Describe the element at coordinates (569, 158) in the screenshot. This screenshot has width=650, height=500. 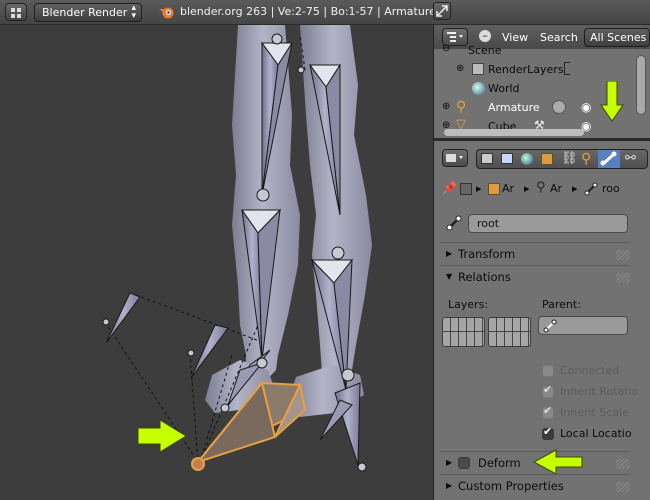
I see `constraints-link-icon: ⛓` at that location.